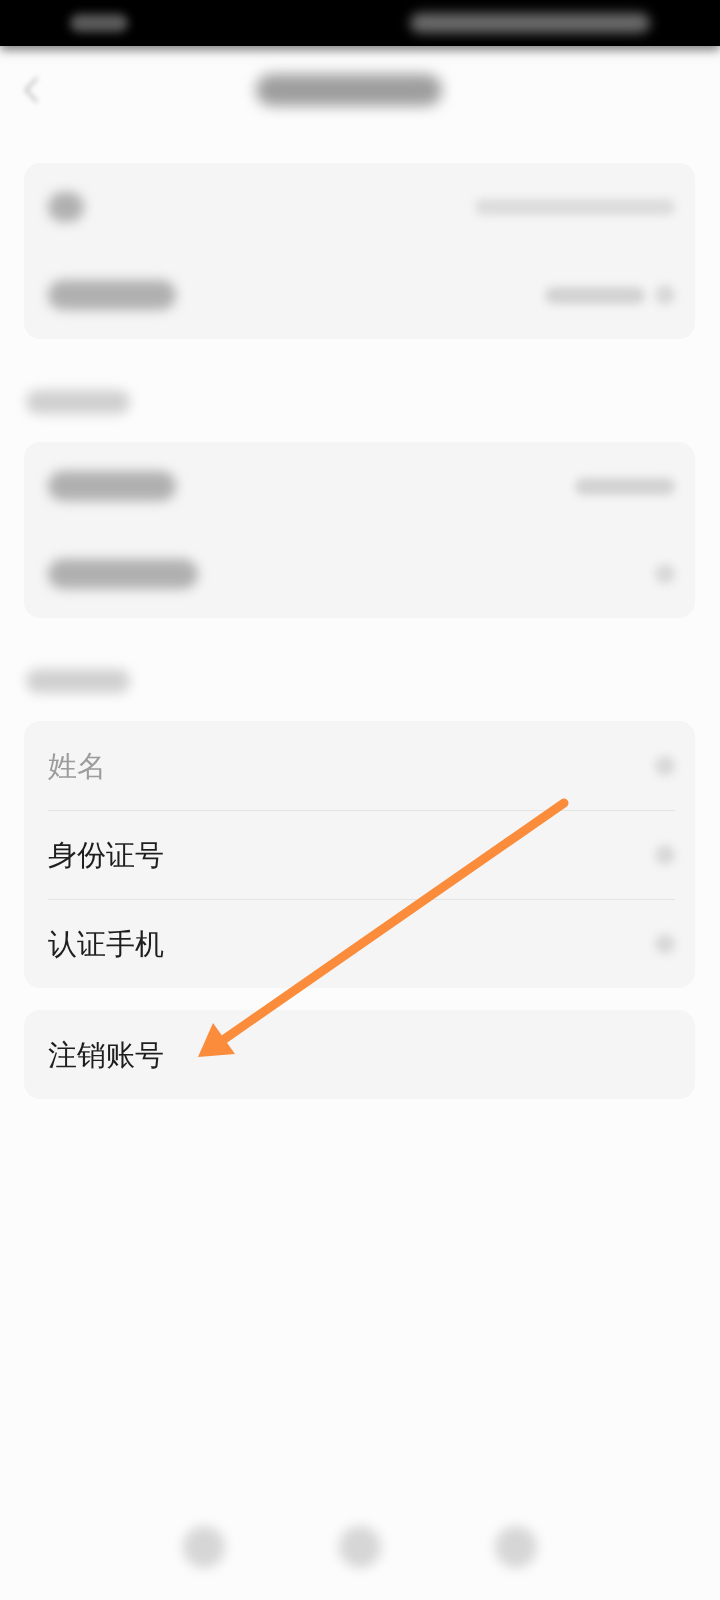 The height and width of the screenshot is (1600, 720). Describe the element at coordinates (106, 1054) in the screenshot. I see `row-label: 注销账号` at that location.